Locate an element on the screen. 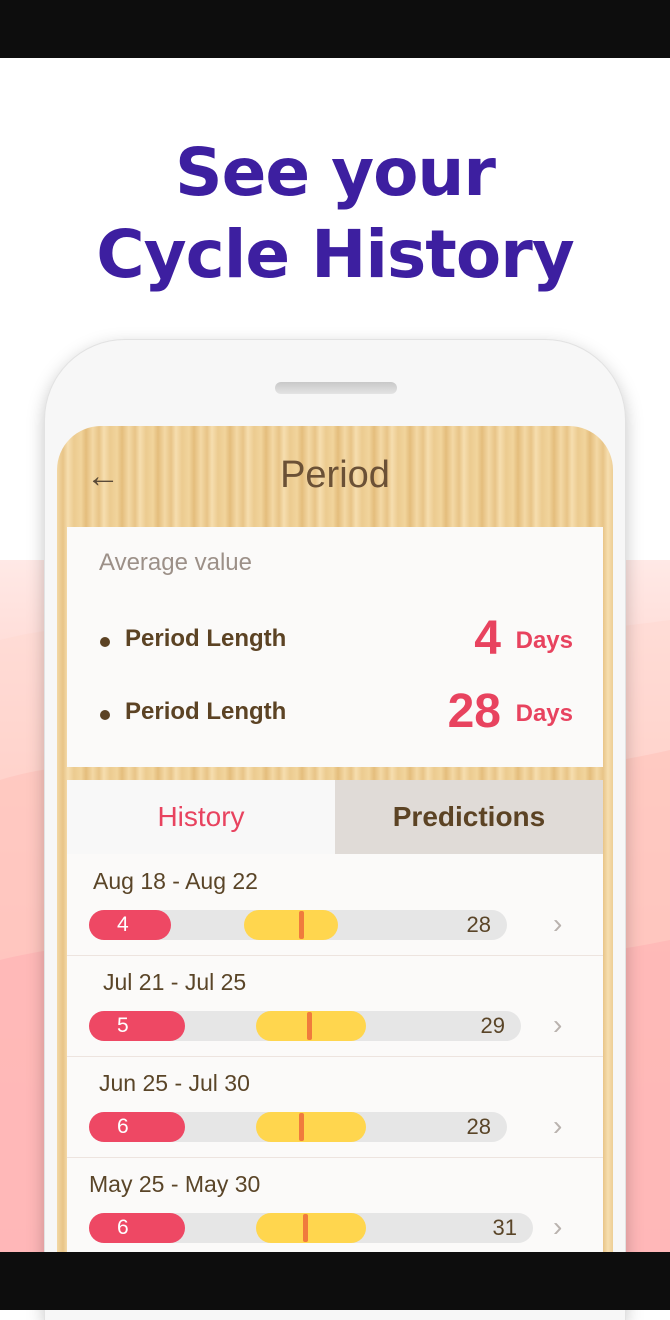  stat-value: 4 is located at coordinates (487, 638).